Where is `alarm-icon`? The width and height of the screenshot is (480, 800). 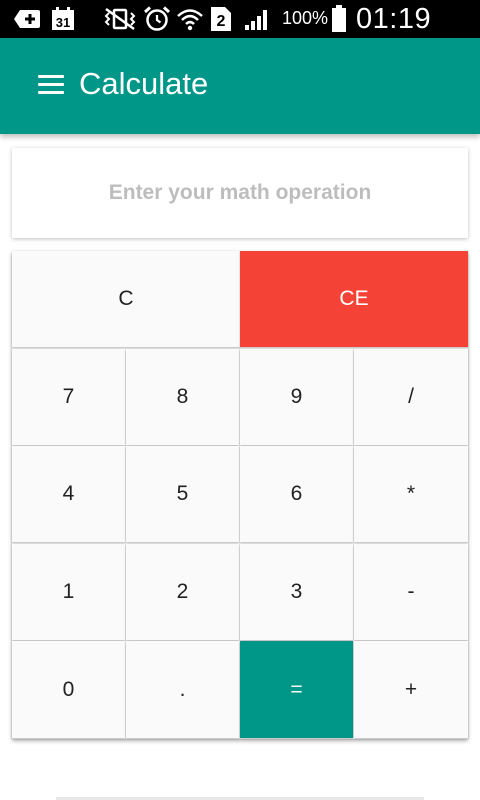
alarm-icon is located at coordinates (157, 19).